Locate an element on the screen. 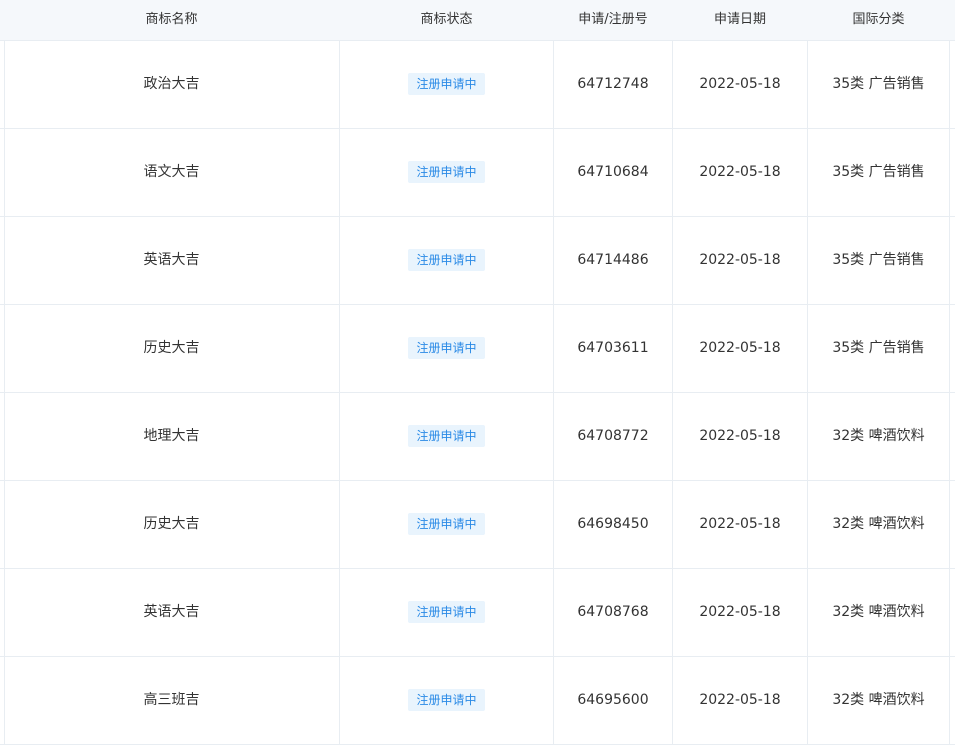  table-row: 语文大吉 注册申请中 64710684 2022-05-18 35类 广告销售 is located at coordinates (477, 173).